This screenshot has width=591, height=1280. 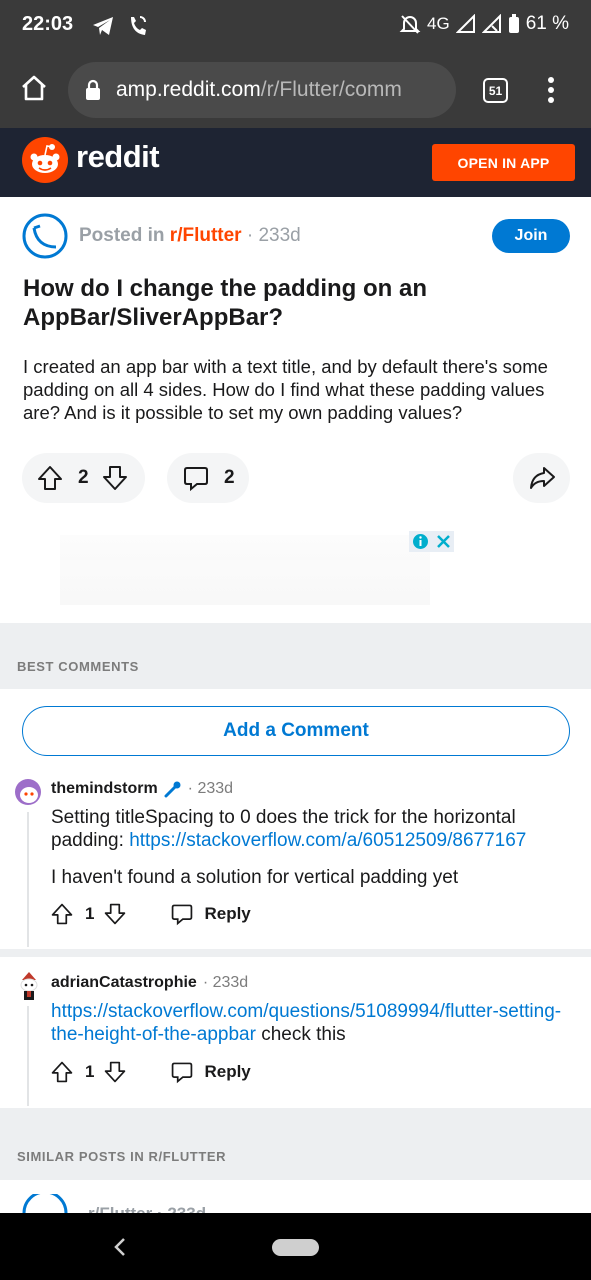 What do you see at coordinates (295, 953) in the screenshot?
I see `comment-divider` at bounding box center [295, 953].